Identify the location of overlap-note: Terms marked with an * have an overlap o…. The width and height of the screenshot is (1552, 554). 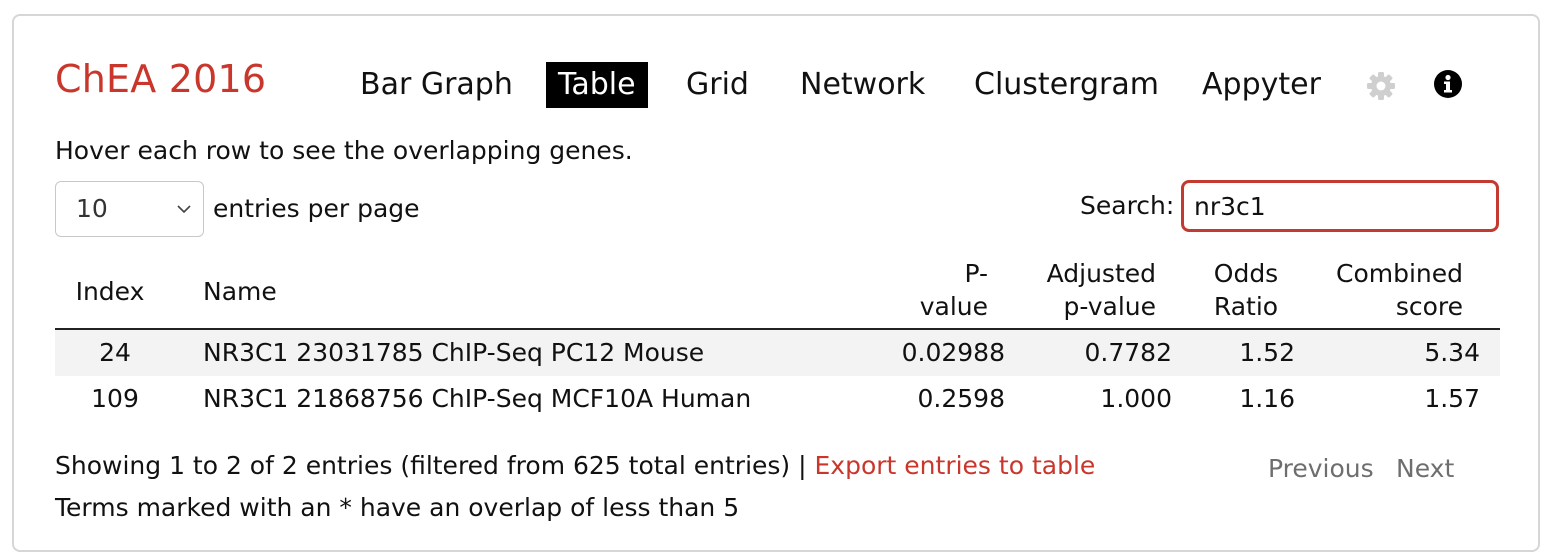
(397, 507).